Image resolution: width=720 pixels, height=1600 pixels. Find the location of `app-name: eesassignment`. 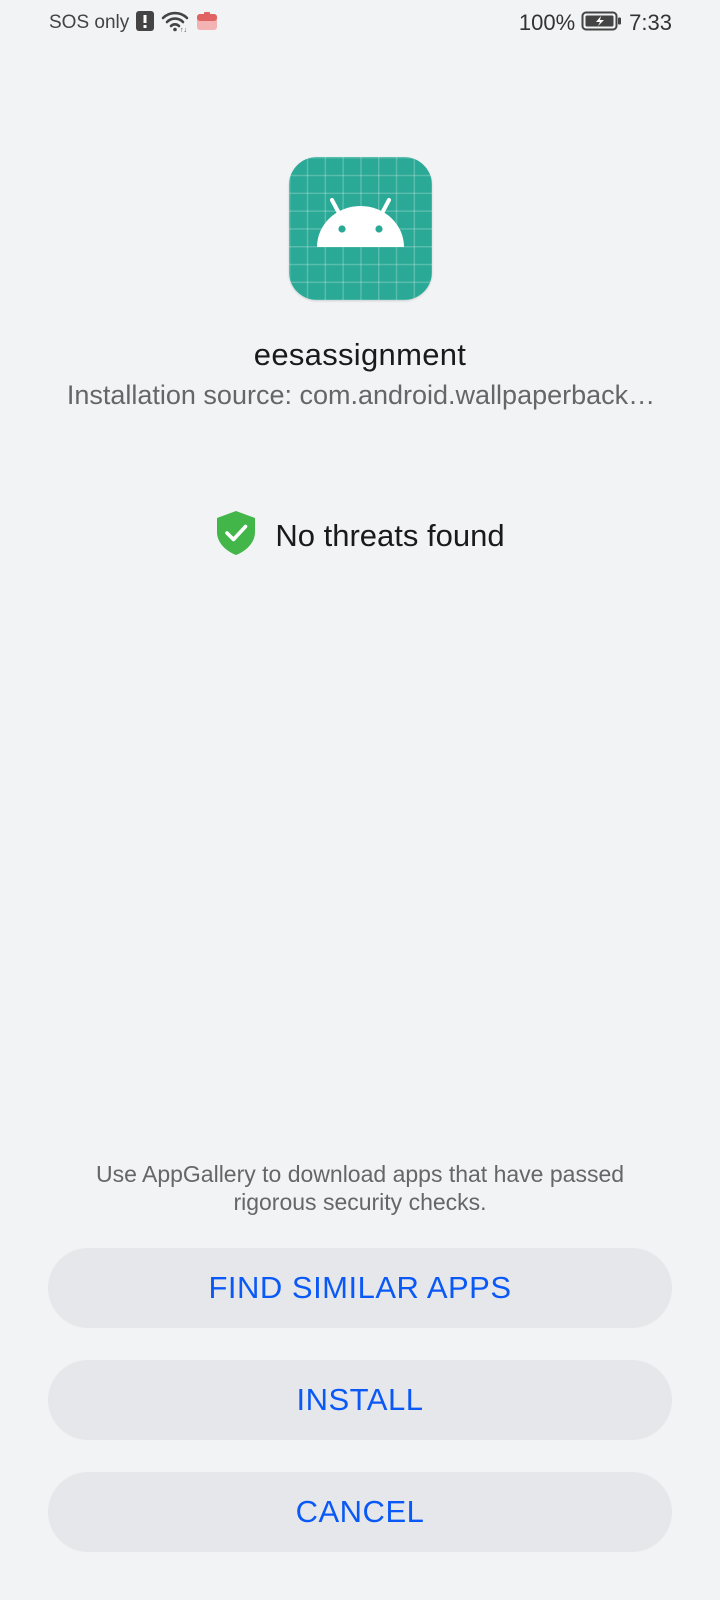

app-name: eesassignment is located at coordinates (360, 354).